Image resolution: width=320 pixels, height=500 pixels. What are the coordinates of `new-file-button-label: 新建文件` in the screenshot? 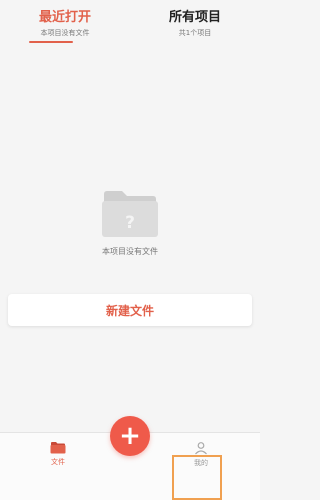 It's located at (129, 310).